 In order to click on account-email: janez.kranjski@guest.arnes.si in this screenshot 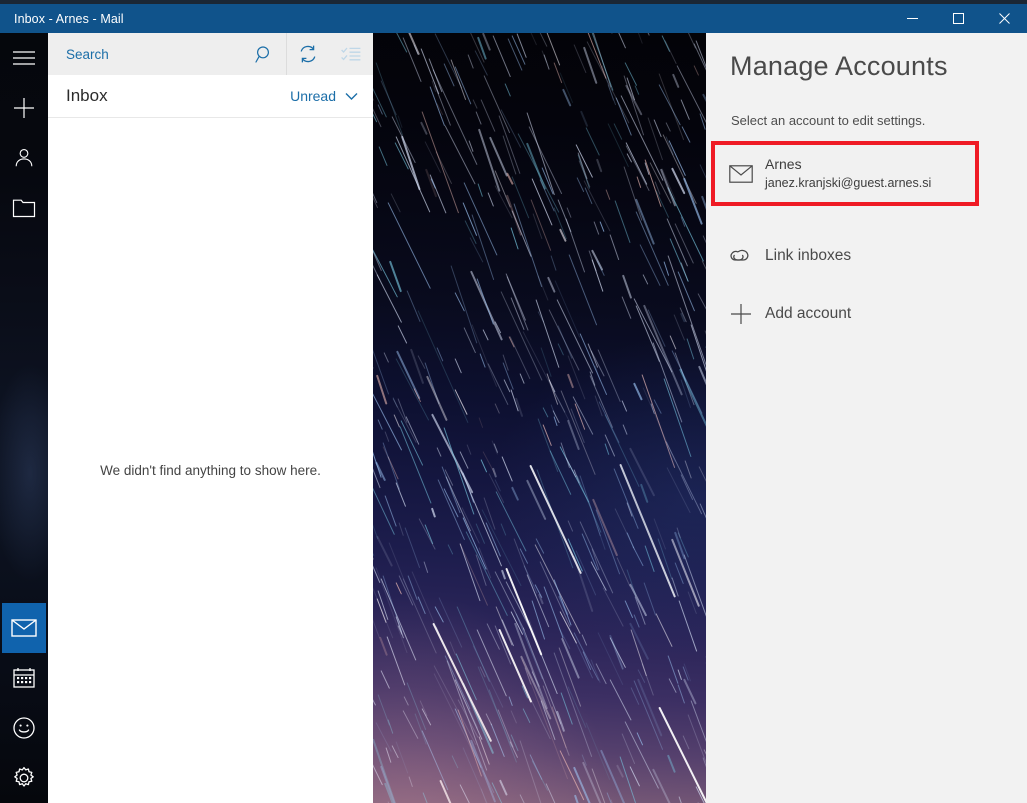, I will do `click(848, 183)`.